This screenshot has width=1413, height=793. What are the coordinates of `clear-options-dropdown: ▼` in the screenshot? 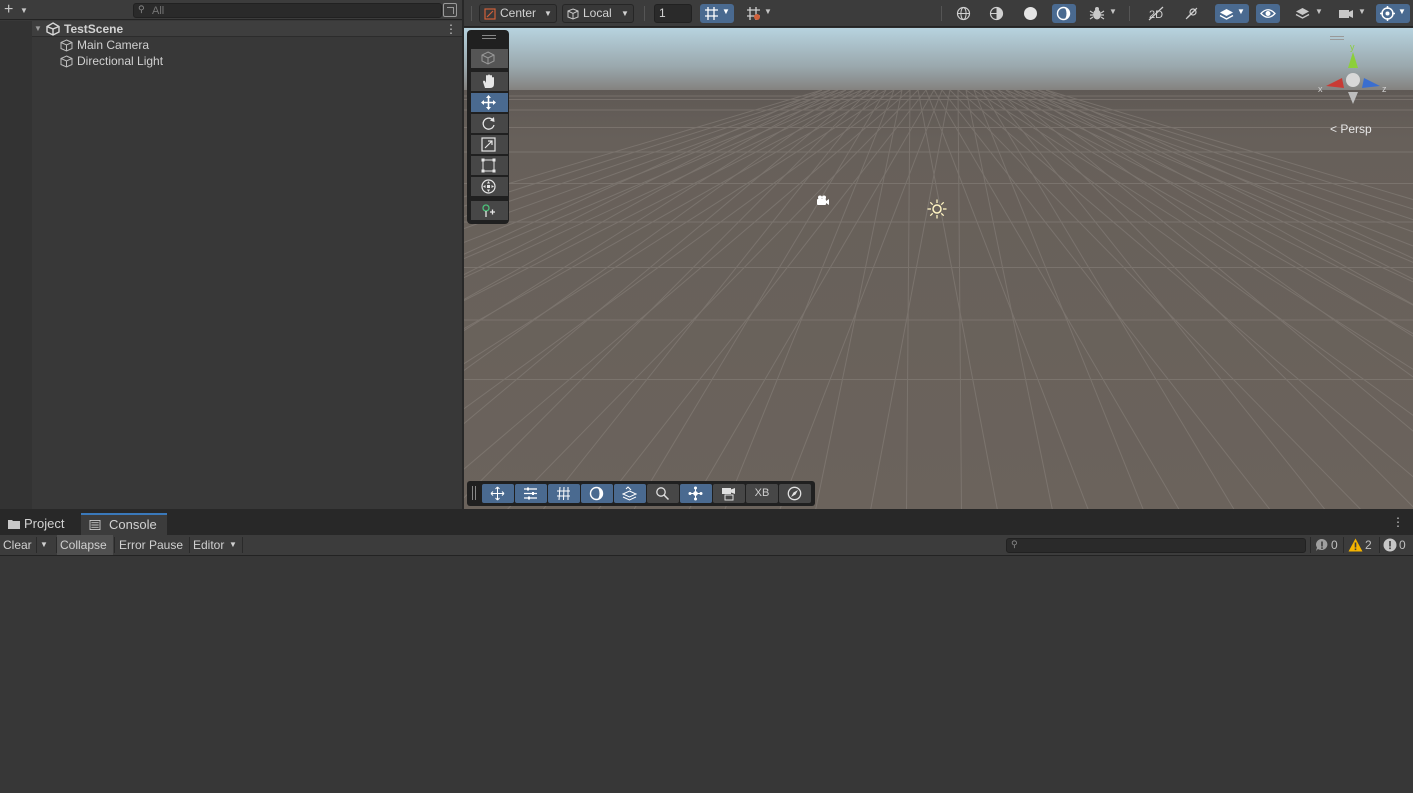 It's located at (47, 545).